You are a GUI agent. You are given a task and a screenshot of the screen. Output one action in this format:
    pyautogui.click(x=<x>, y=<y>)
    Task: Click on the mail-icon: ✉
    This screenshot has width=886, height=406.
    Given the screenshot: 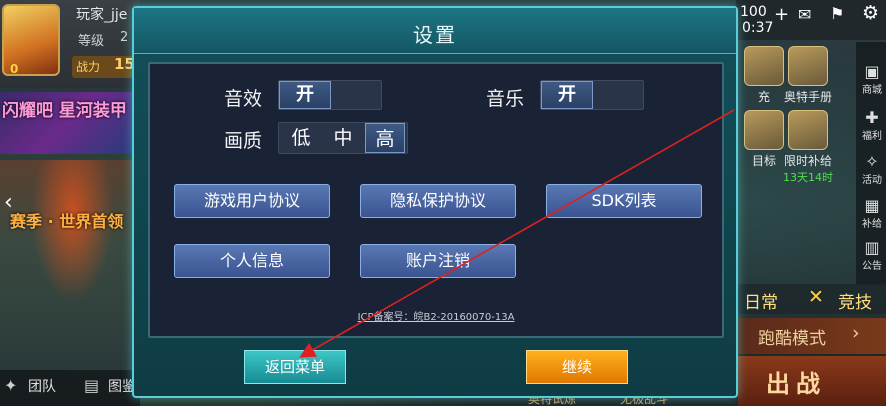 What is the action you would take?
    pyautogui.click(x=804, y=14)
    